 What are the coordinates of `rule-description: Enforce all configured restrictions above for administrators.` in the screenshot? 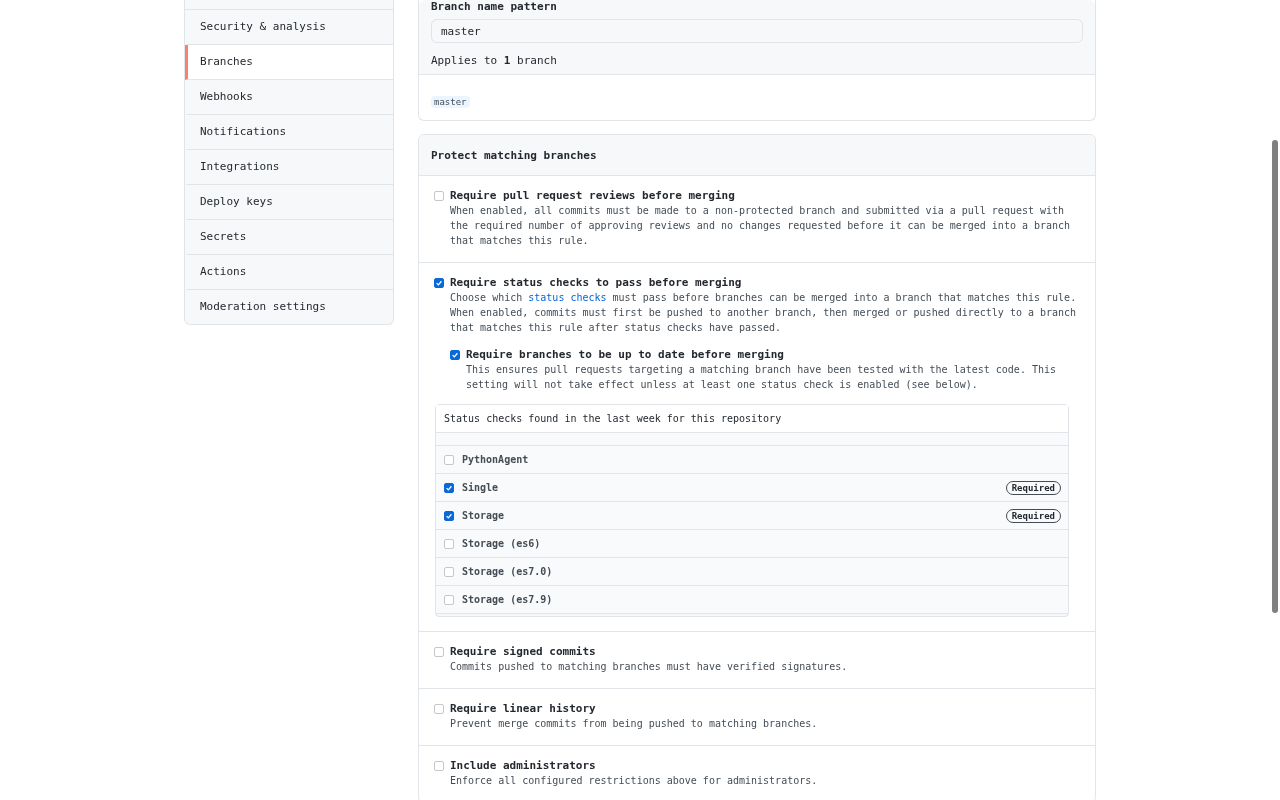 It's located at (634, 780).